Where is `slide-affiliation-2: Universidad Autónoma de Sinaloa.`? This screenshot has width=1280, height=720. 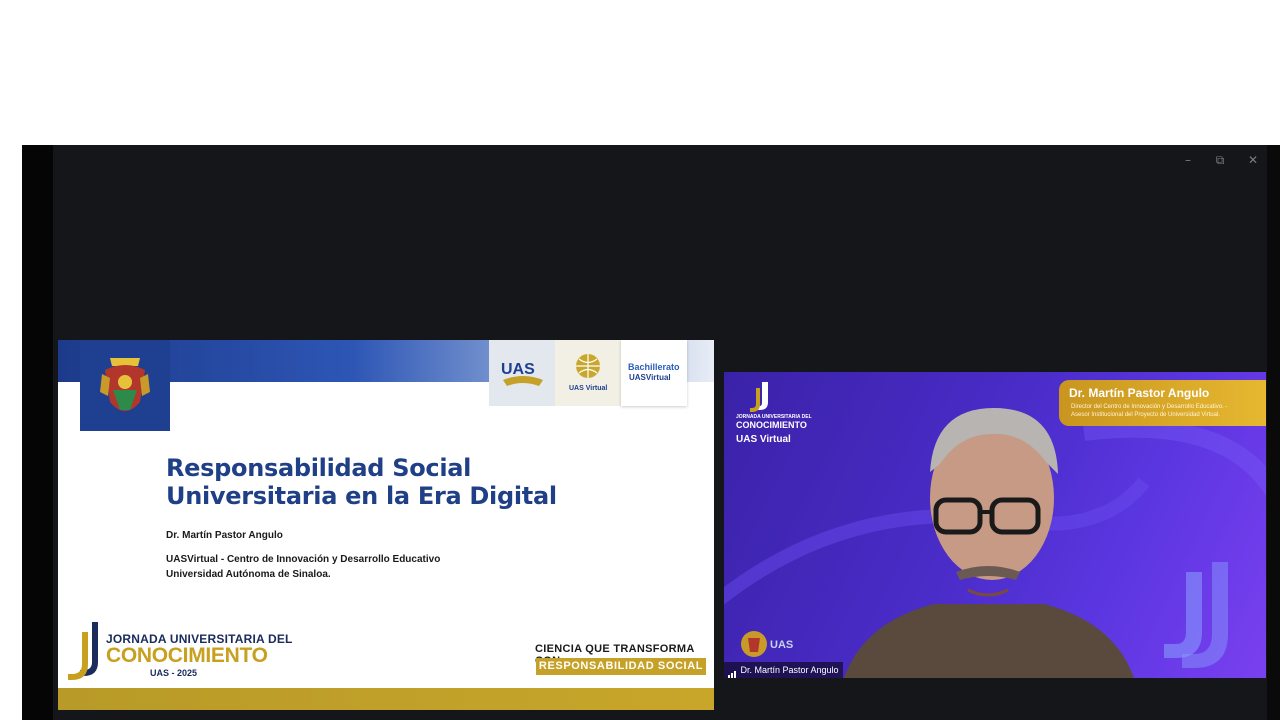
slide-affiliation-2: Universidad Autónoma de Sinaloa. is located at coordinates (248, 574).